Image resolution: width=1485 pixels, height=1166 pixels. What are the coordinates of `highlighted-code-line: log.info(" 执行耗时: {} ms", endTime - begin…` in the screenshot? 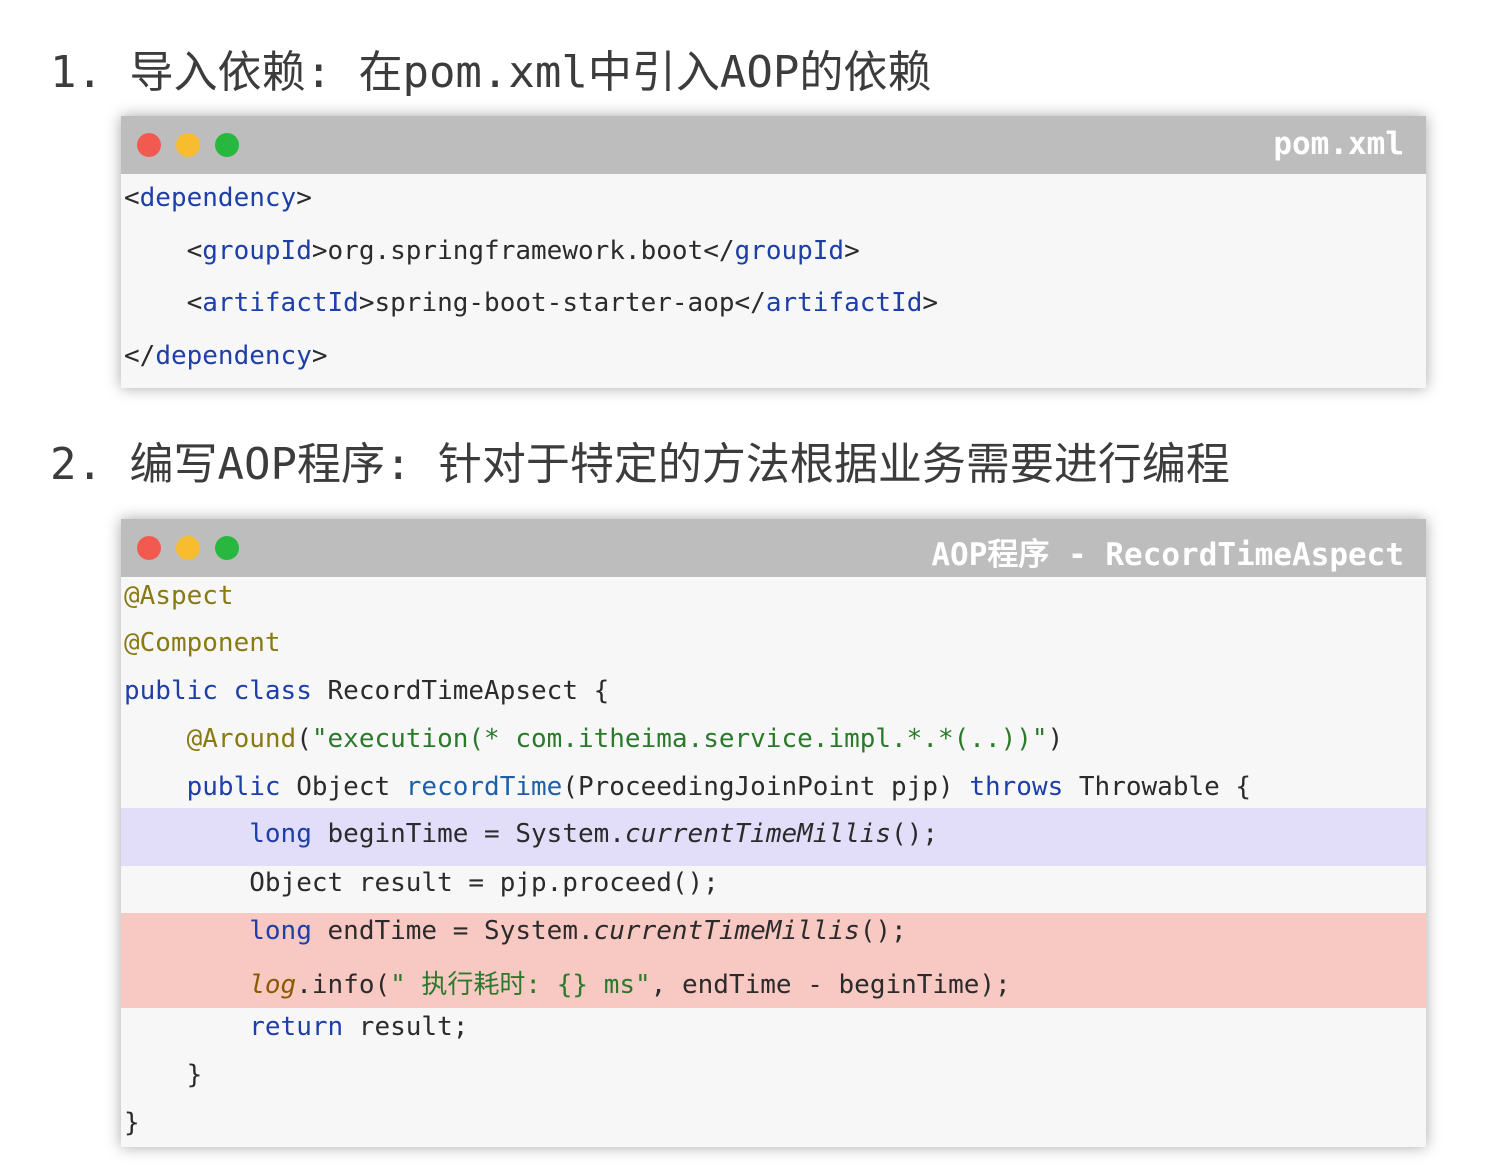 It's located at (630, 985).